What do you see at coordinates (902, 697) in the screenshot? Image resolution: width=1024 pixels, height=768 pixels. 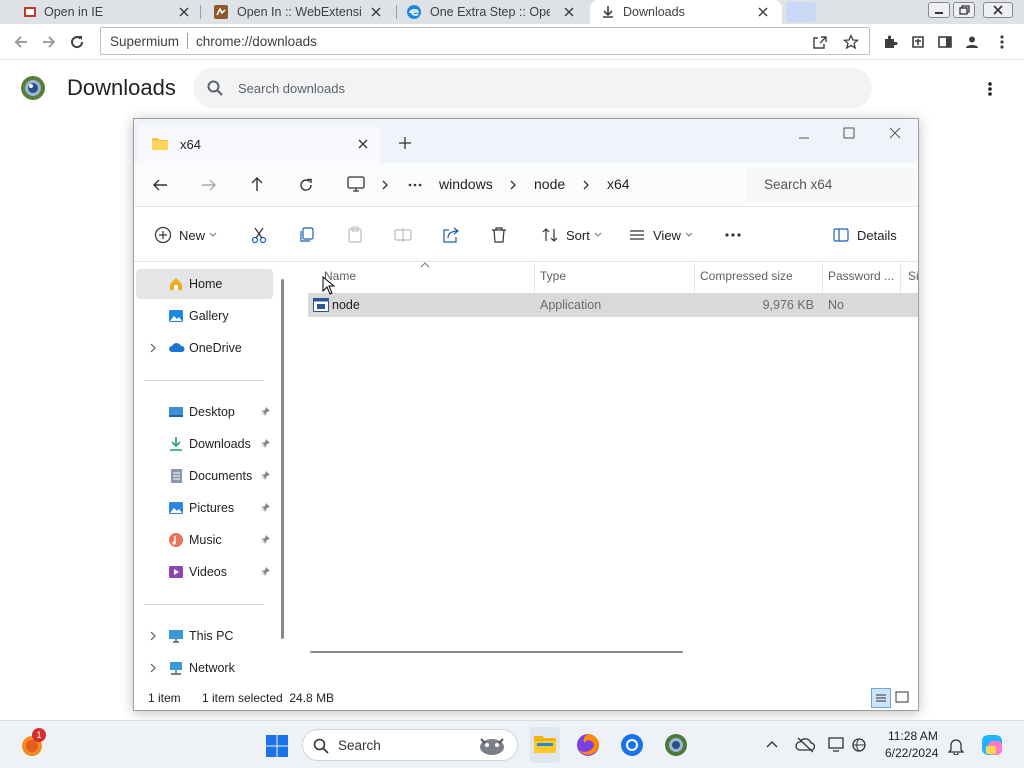 I see `tiles-view-toggle-icon` at bounding box center [902, 697].